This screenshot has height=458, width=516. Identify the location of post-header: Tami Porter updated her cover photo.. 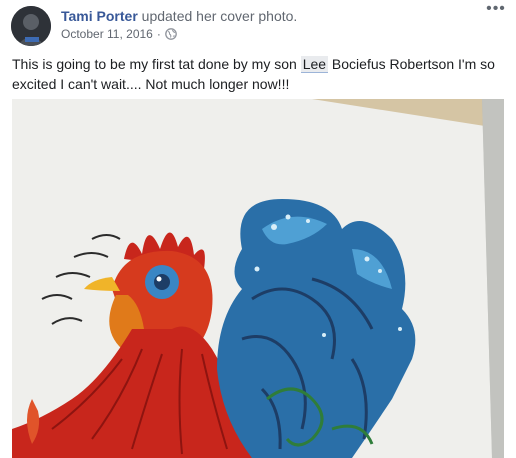
(179, 16).